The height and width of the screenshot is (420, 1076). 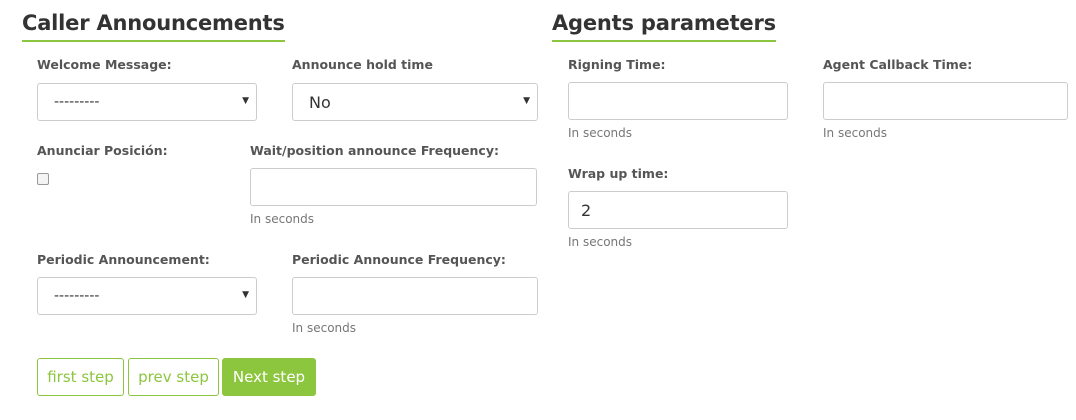 I want to click on wrap-up-time-help: In seconds, so click(x=600, y=242).